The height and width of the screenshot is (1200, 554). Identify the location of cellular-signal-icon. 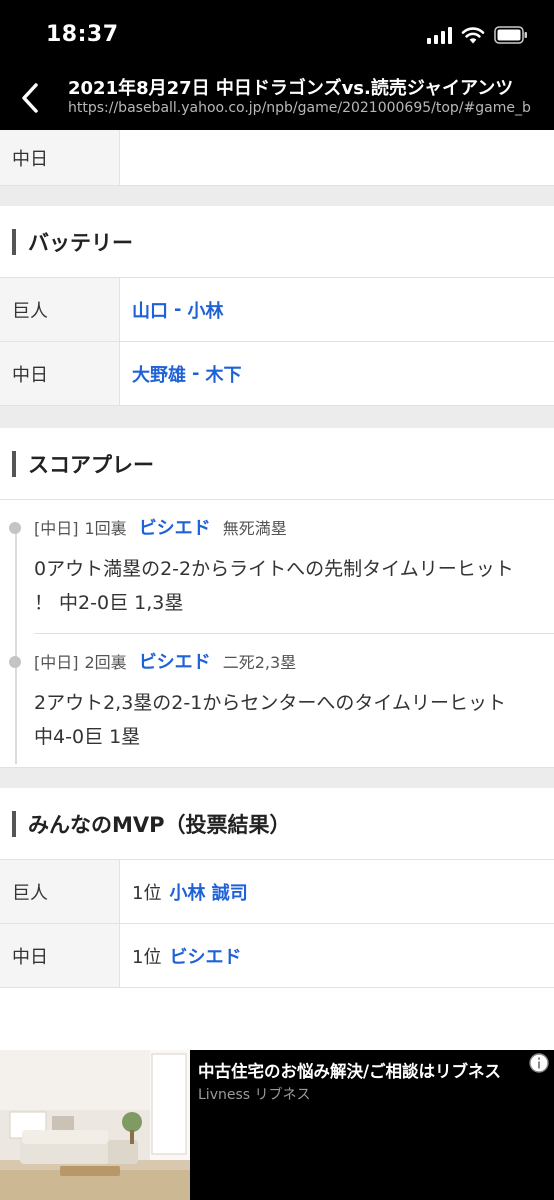
(439, 35).